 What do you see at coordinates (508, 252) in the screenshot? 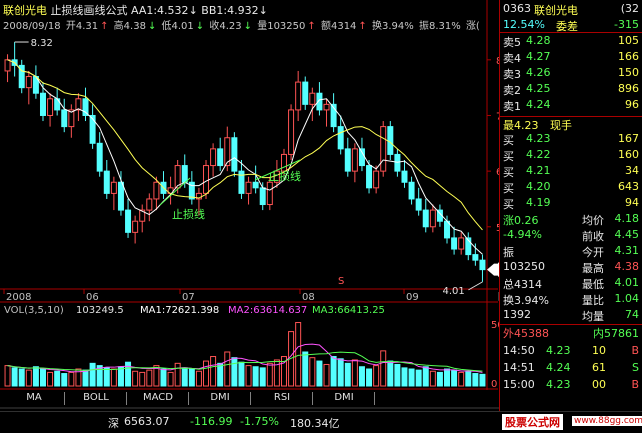
I see `stat-left: 振` at bounding box center [508, 252].